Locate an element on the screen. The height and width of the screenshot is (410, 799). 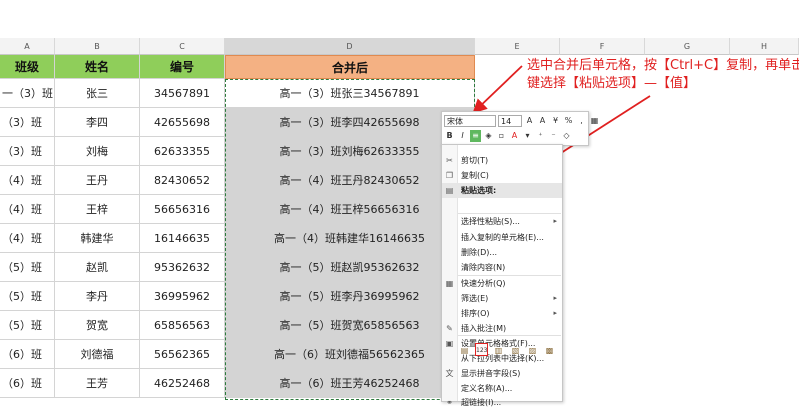
menu-item-label: 插入批注(M) is located at coordinates (484, 328).